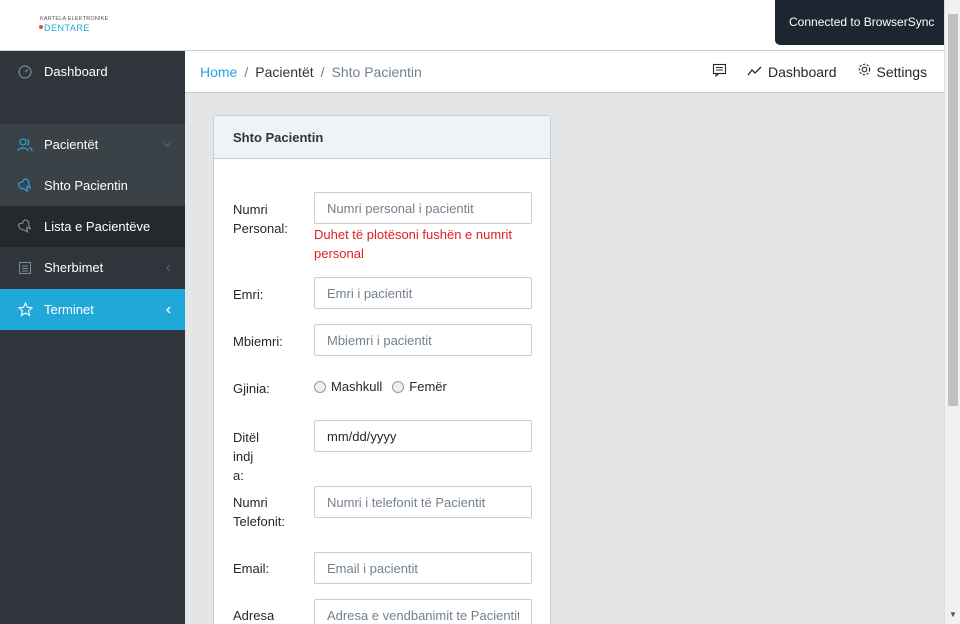 This screenshot has height=624, width=960. I want to click on adresa-label: Adresa, so click(254, 615).